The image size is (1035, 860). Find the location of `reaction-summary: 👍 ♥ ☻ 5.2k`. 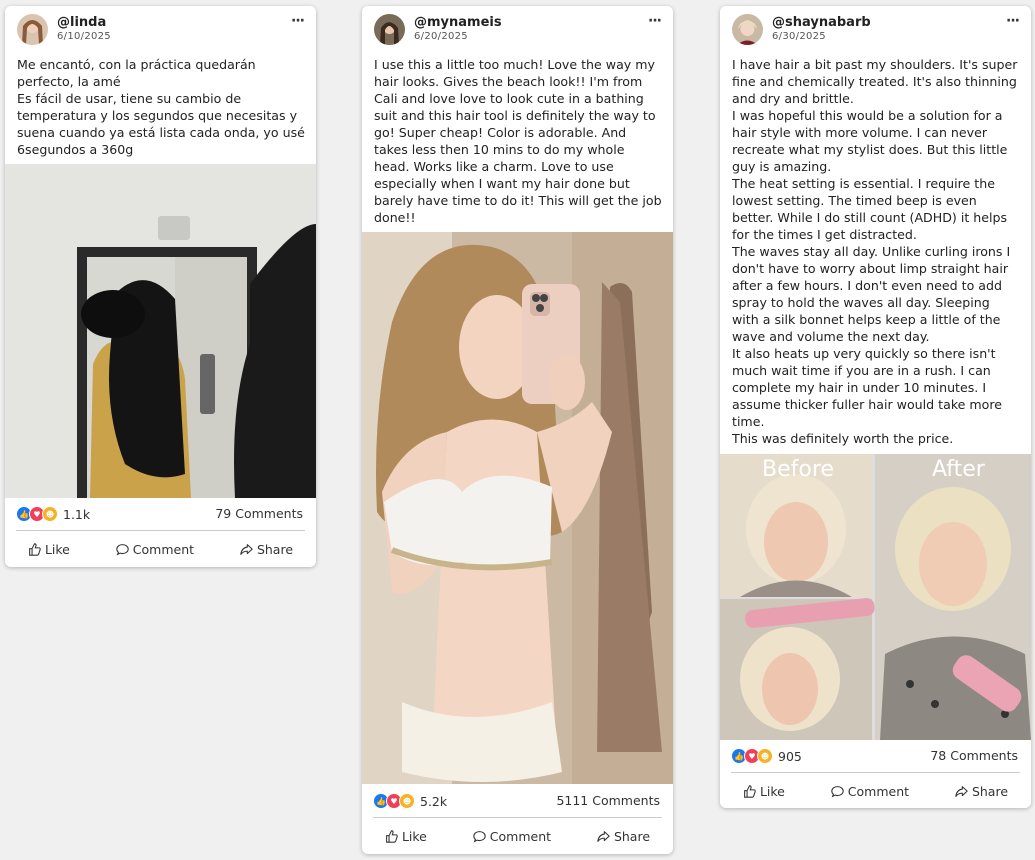

reaction-summary: 👍 ♥ ☻ 5.2k is located at coordinates (410, 801).